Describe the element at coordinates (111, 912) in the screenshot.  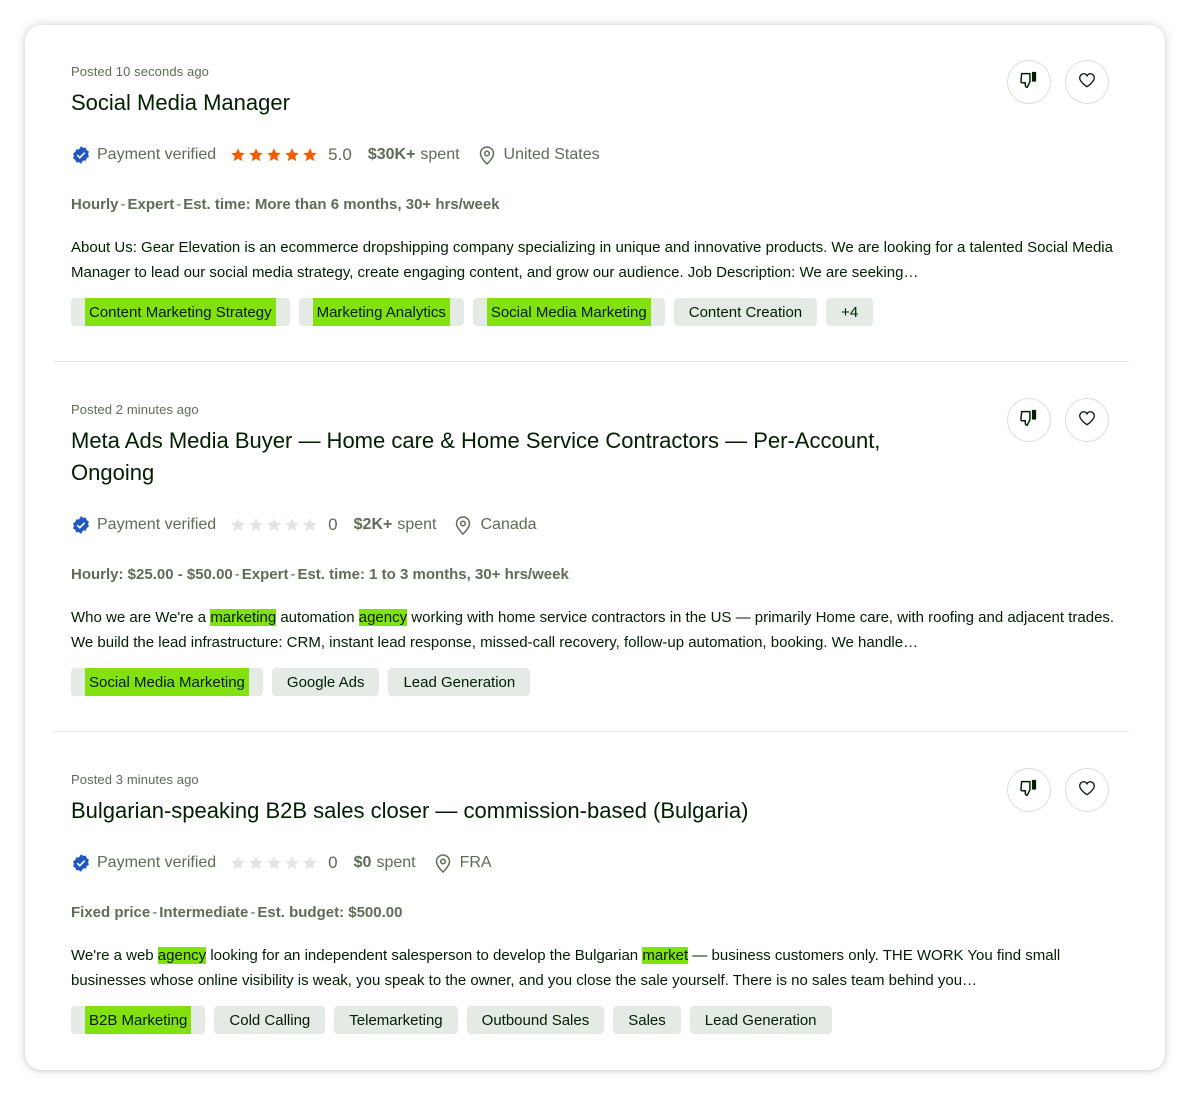
I see `terms-item: Fixed price` at that location.